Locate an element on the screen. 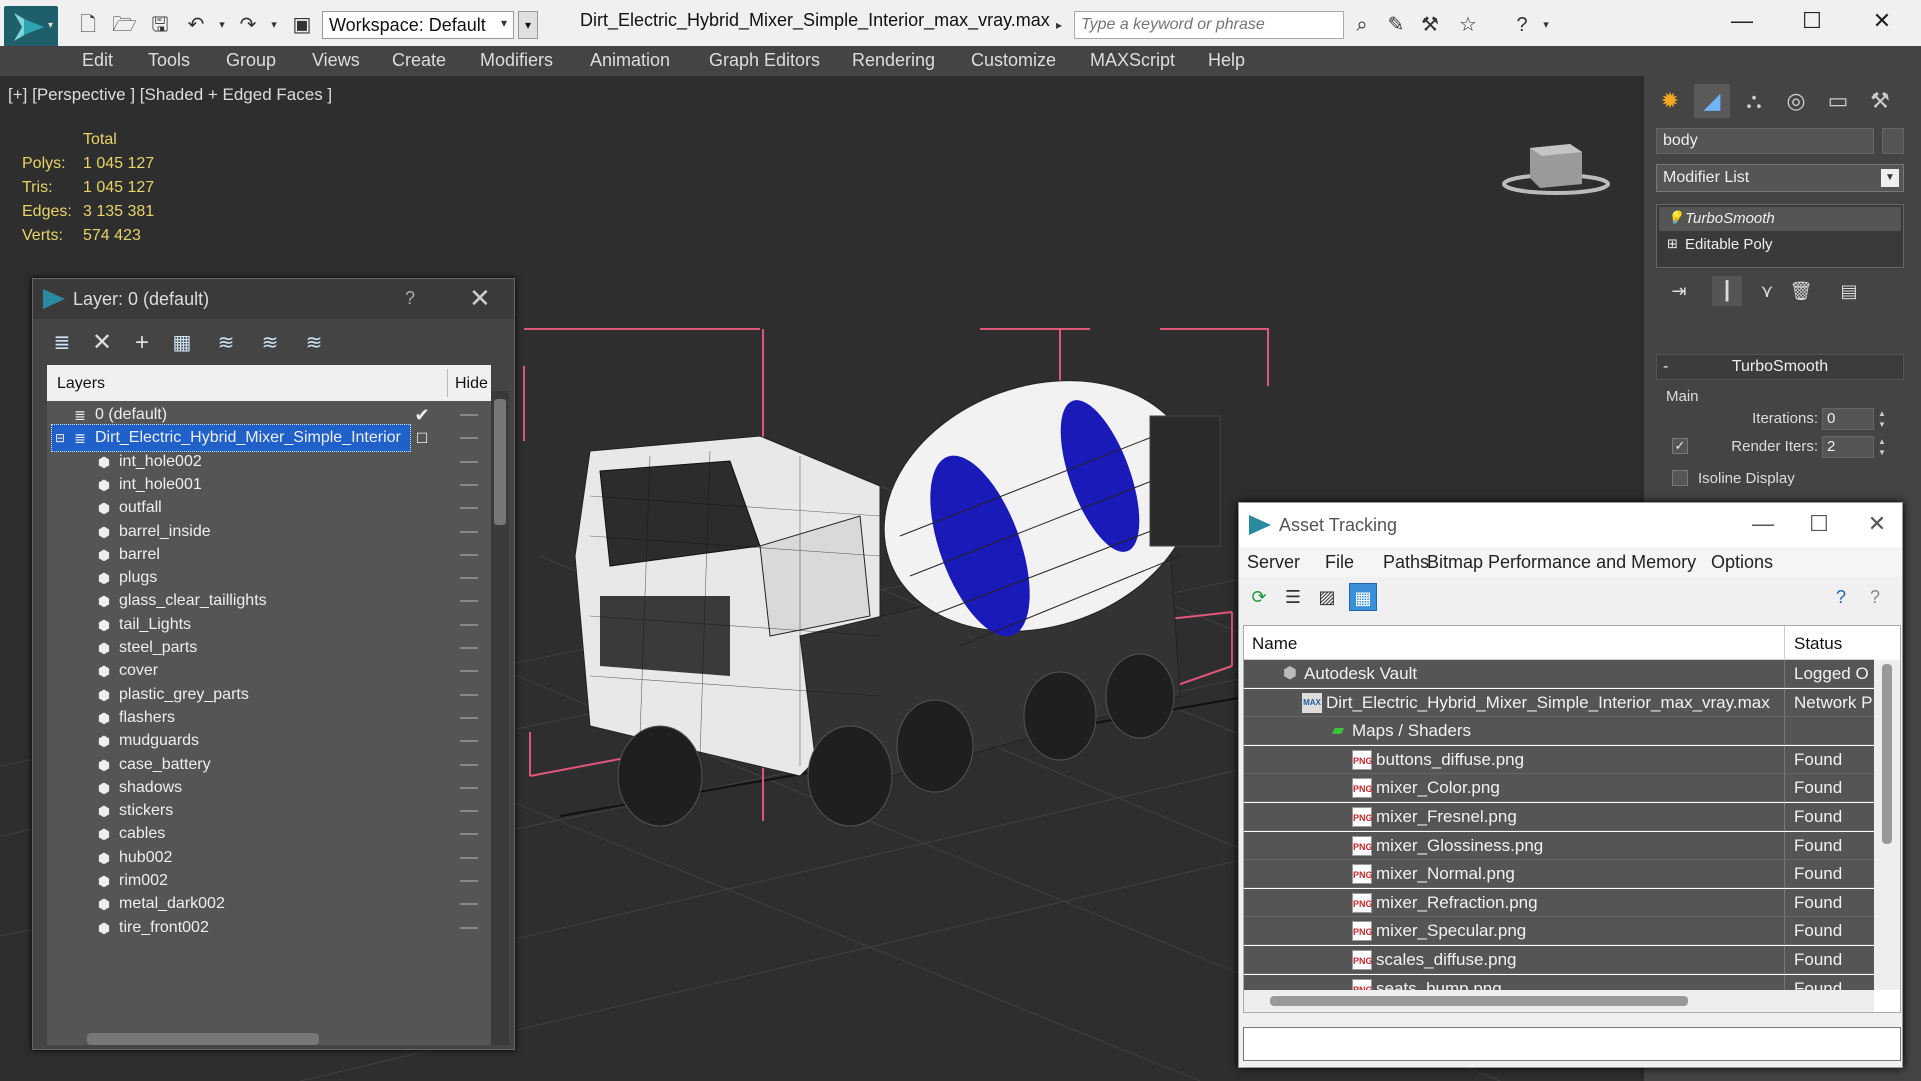 The image size is (1921, 1081). object-color-swatch is located at coordinates (1893, 141).